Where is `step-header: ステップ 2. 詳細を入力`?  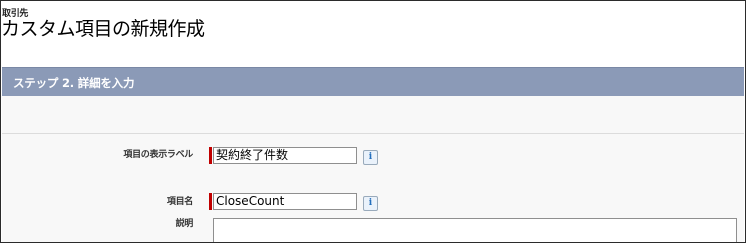 step-header: ステップ 2. 詳細を入力 is located at coordinates (373, 82).